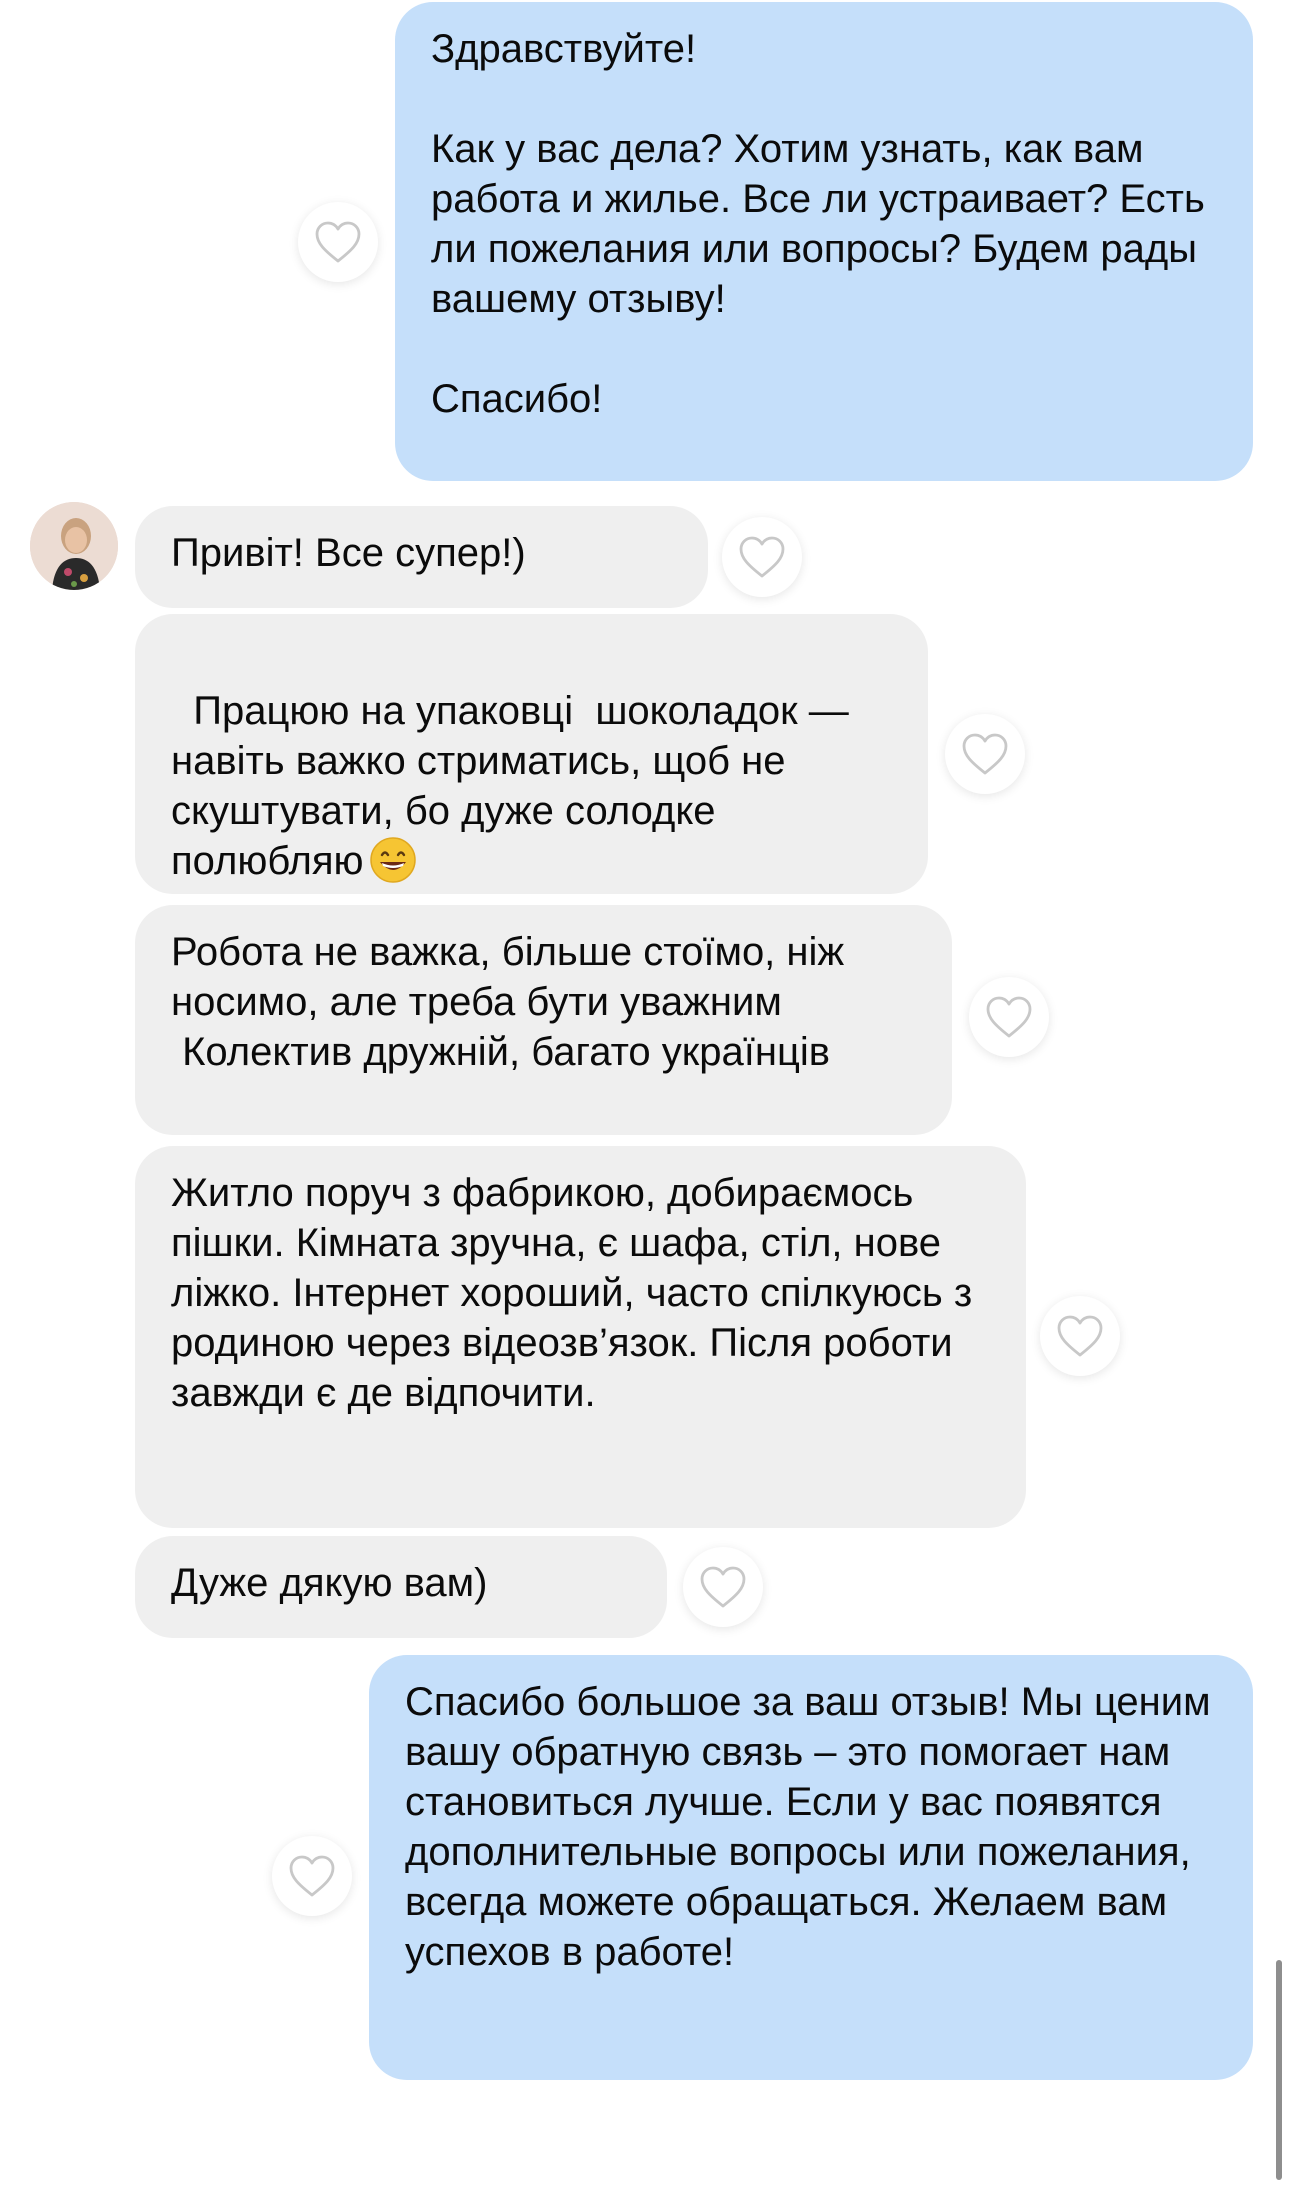  Describe the element at coordinates (393, 860) in the screenshot. I see `grinning-face-emoji` at that location.